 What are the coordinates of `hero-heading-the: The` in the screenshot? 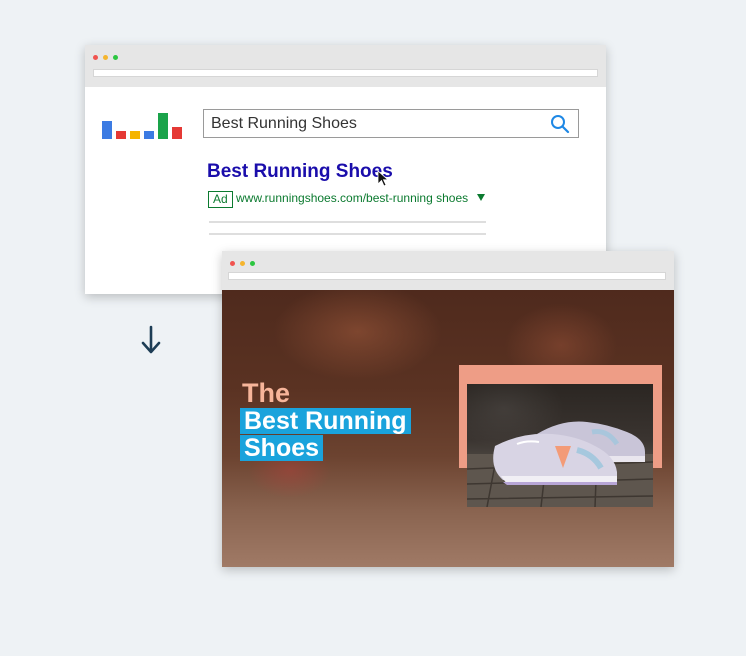 It's located at (266, 393).